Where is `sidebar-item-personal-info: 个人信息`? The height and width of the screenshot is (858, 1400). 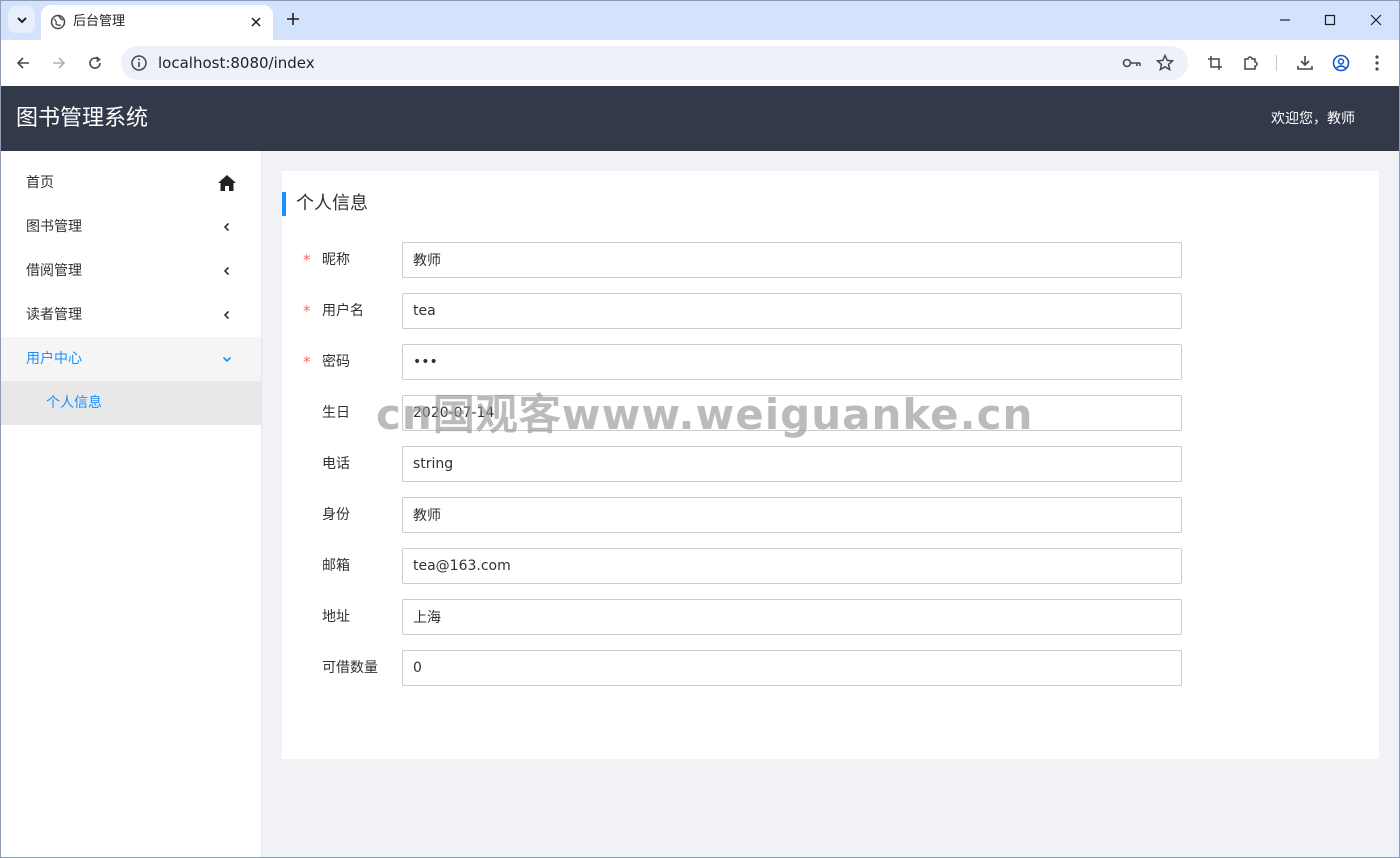 sidebar-item-personal-info: 个人信息 is located at coordinates (130, 403).